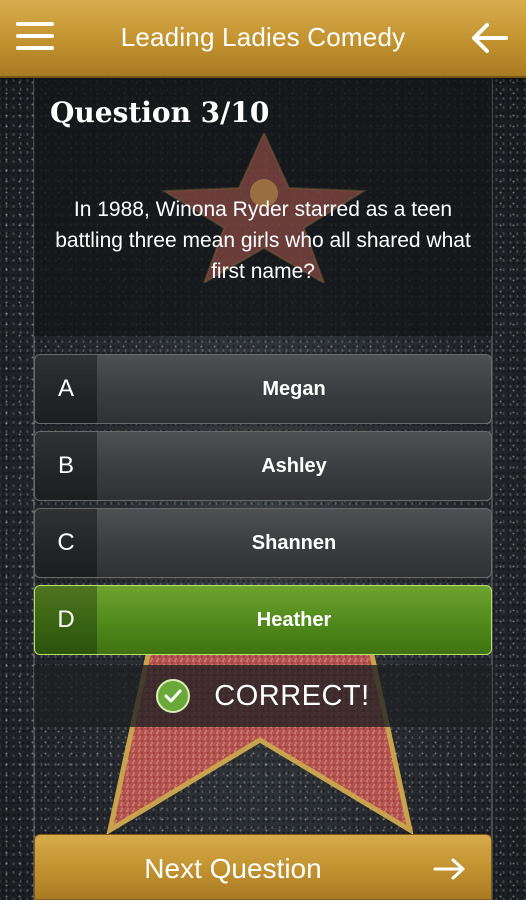 The width and height of the screenshot is (526, 900). What do you see at coordinates (294, 542) in the screenshot?
I see `answer-label: Shannen` at bounding box center [294, 542].